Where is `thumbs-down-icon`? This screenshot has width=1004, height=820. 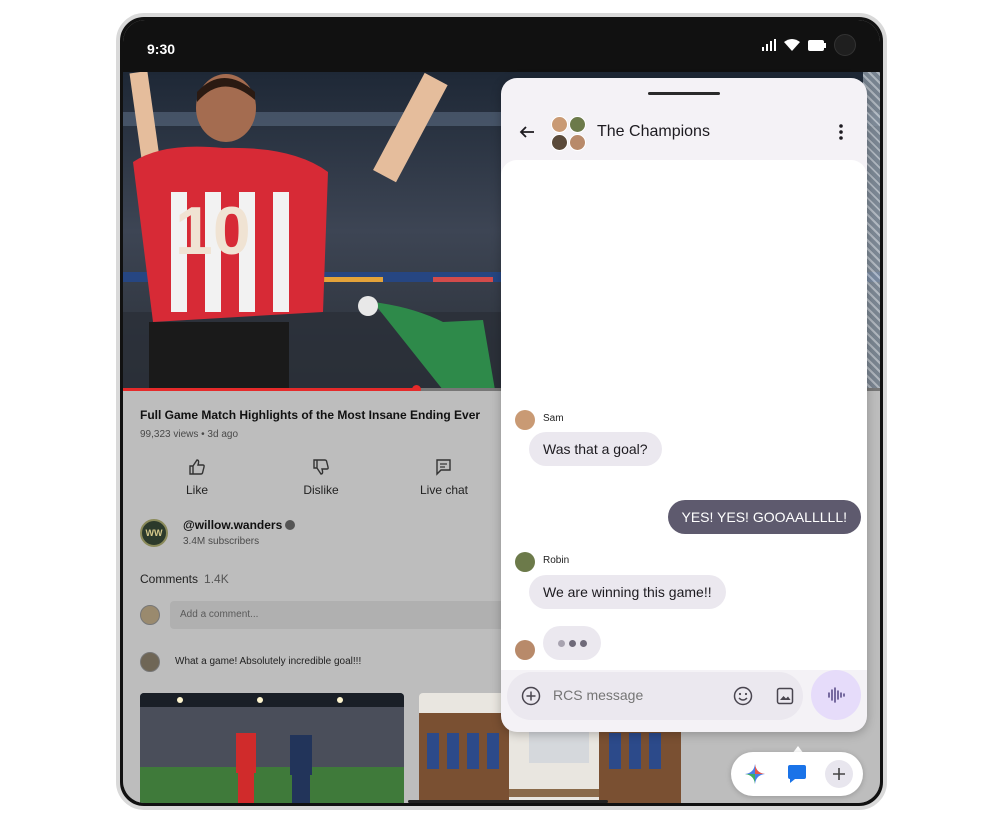 thumbs-down-icon is located at coordinates (321, 467).